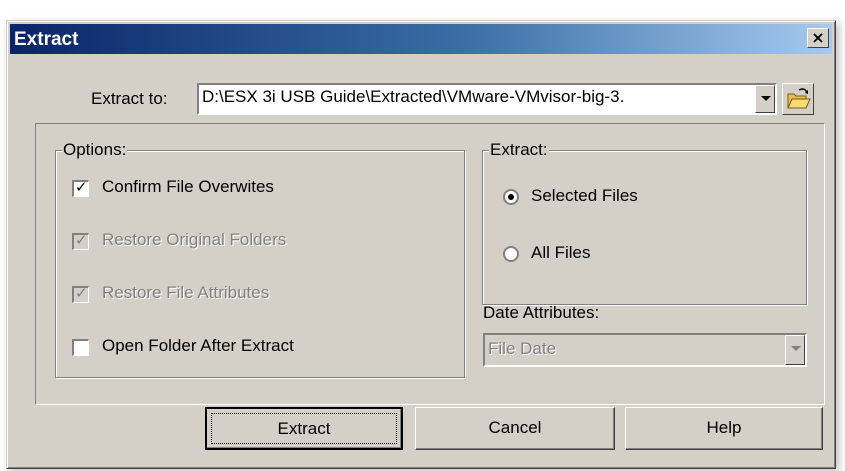  What do you see at coordinates (188, 186) in the screenshot?
I see `confirm-overwrites-label: Confirm File Overwites` at bounding box center [188, 186].